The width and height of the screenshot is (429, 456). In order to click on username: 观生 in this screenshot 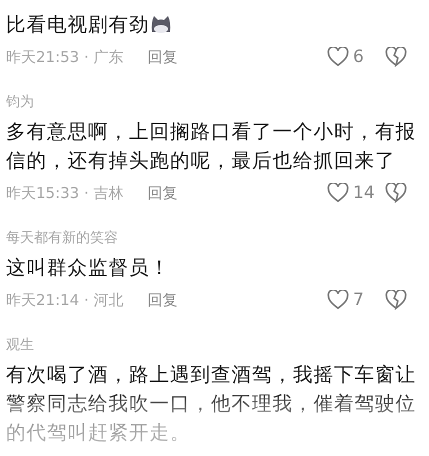, I will do `click(20, 345)`.